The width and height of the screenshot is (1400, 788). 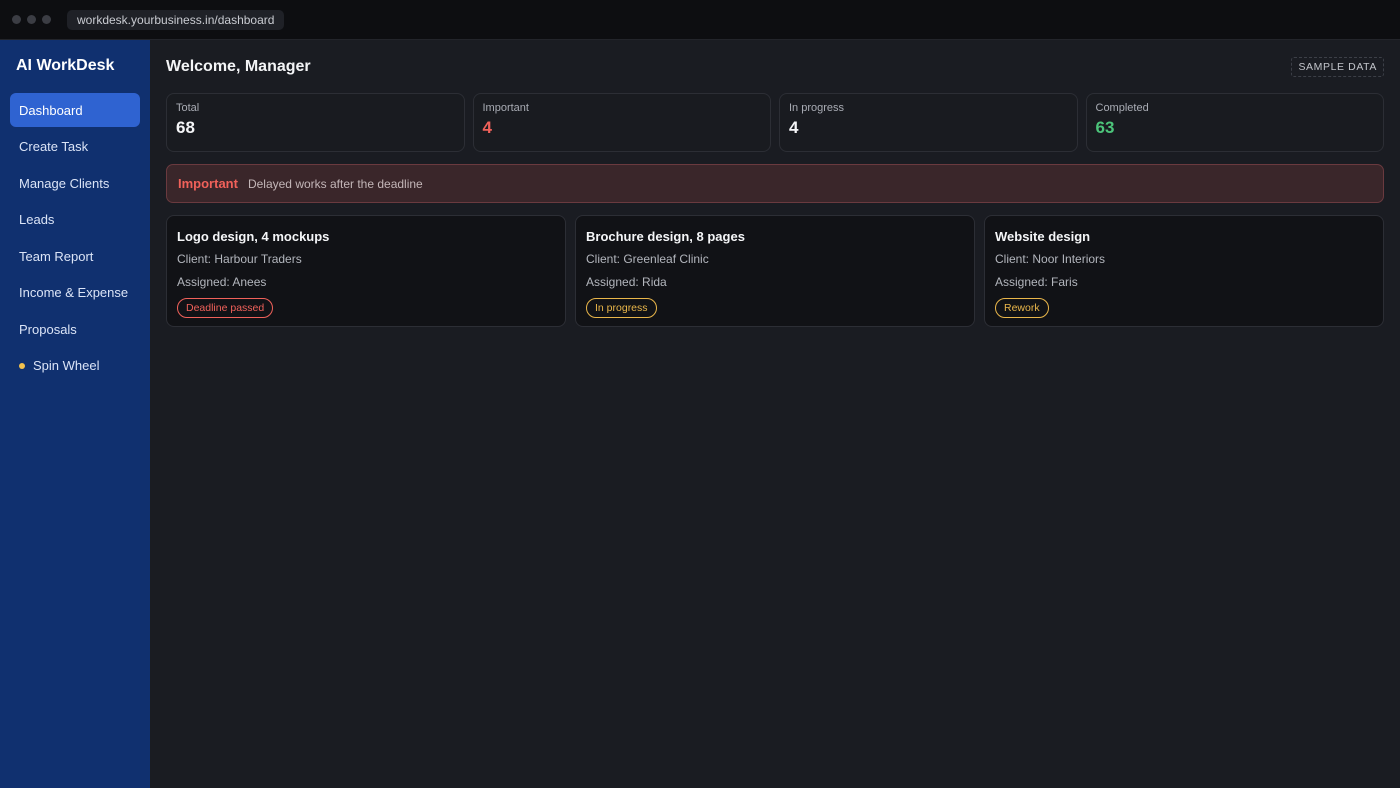 What do you see at coordinates (75, 220) in the screenshot?
I see `sidebar-item-leads: Leads` at bounding box center [75, 220].